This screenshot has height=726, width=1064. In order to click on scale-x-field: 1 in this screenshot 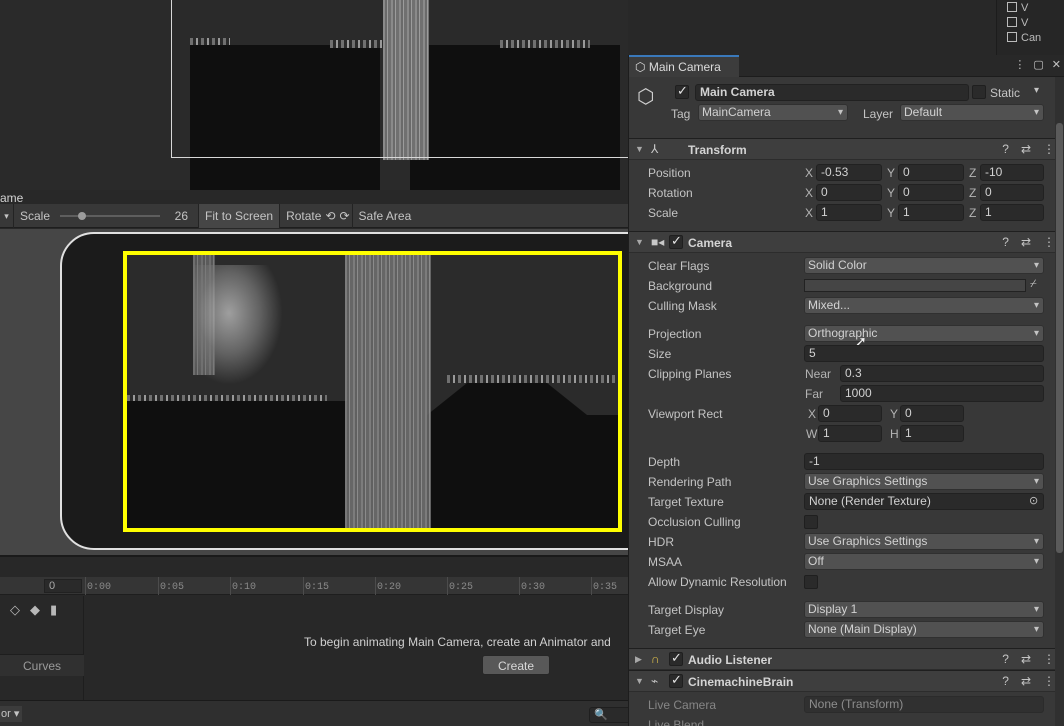, I will do `click(849, 212)`.